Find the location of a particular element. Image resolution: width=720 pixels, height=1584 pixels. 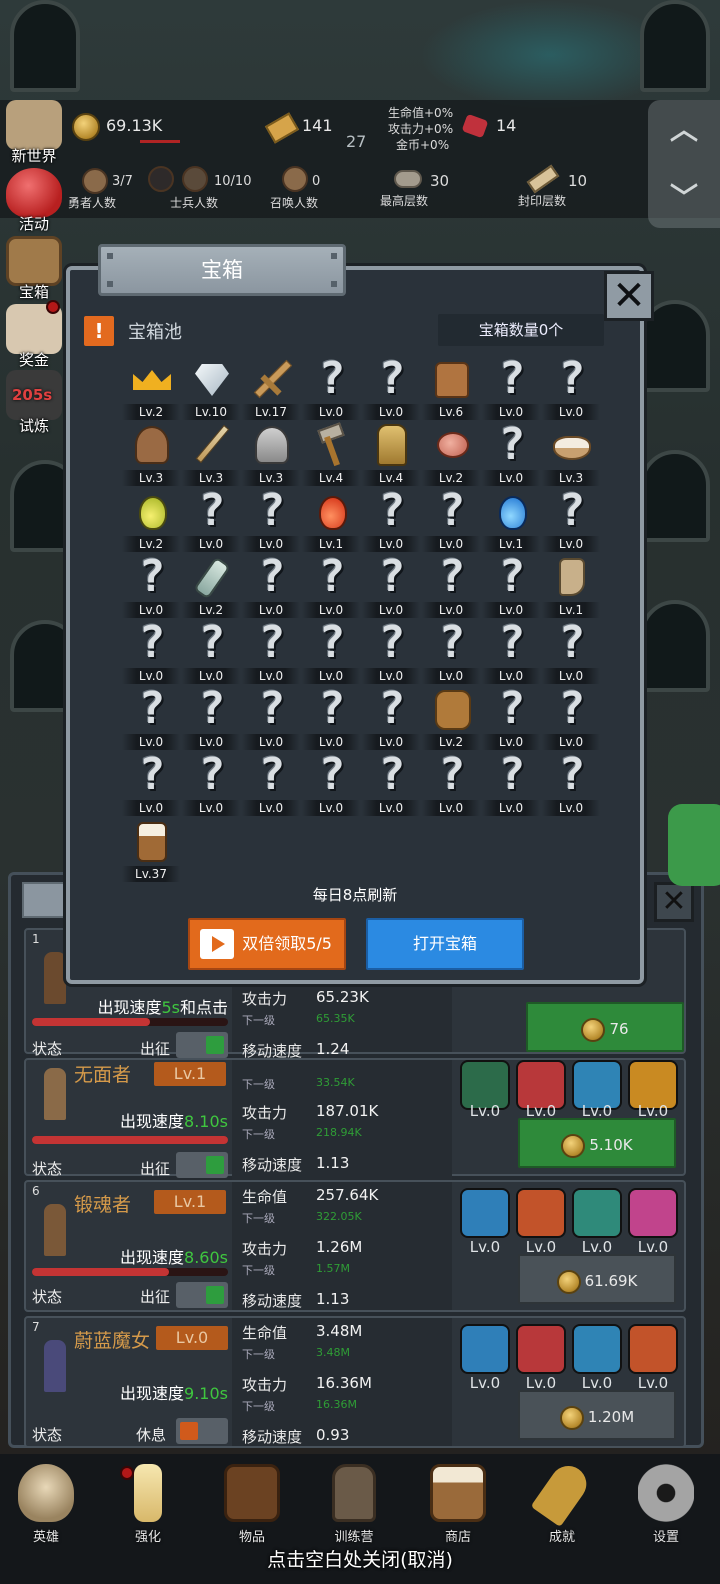

upgrade-button: 1.20M is located at coordinates (597, 1415).